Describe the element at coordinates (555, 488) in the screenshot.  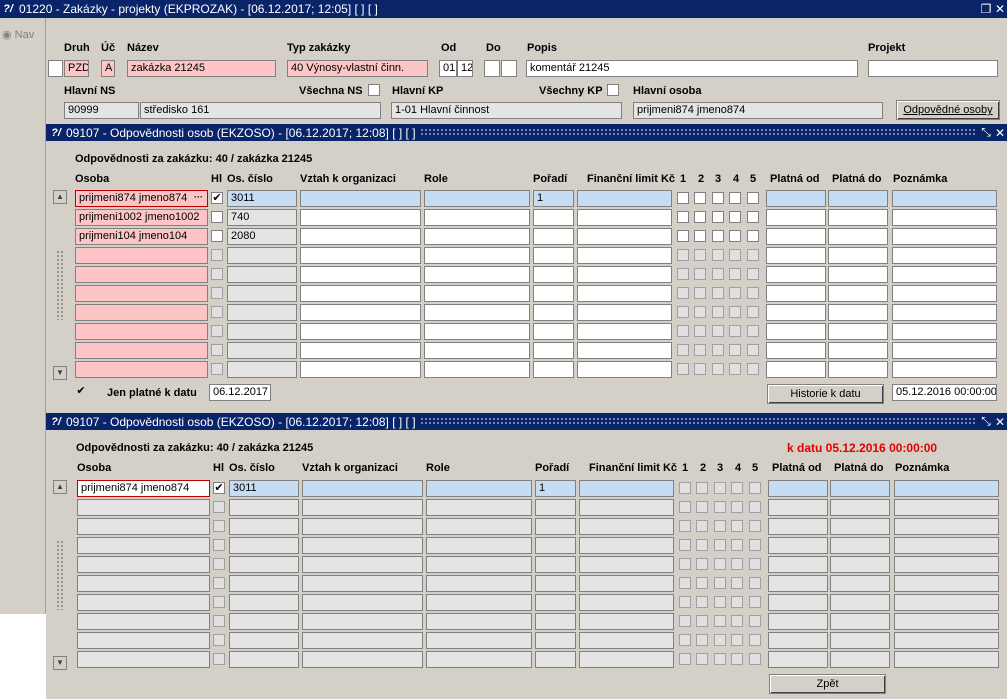
I see `cell-poradi: 1` at that location.